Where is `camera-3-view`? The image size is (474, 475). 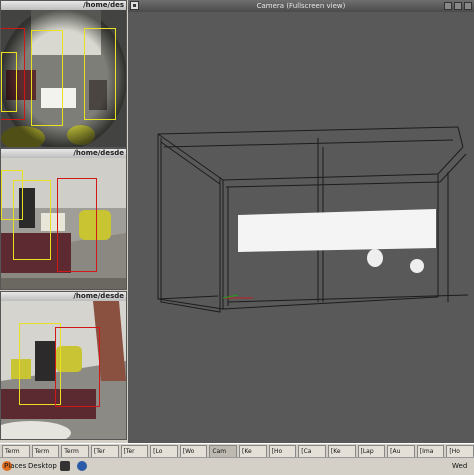
camera-3-view is located at coordinates (63, 370).